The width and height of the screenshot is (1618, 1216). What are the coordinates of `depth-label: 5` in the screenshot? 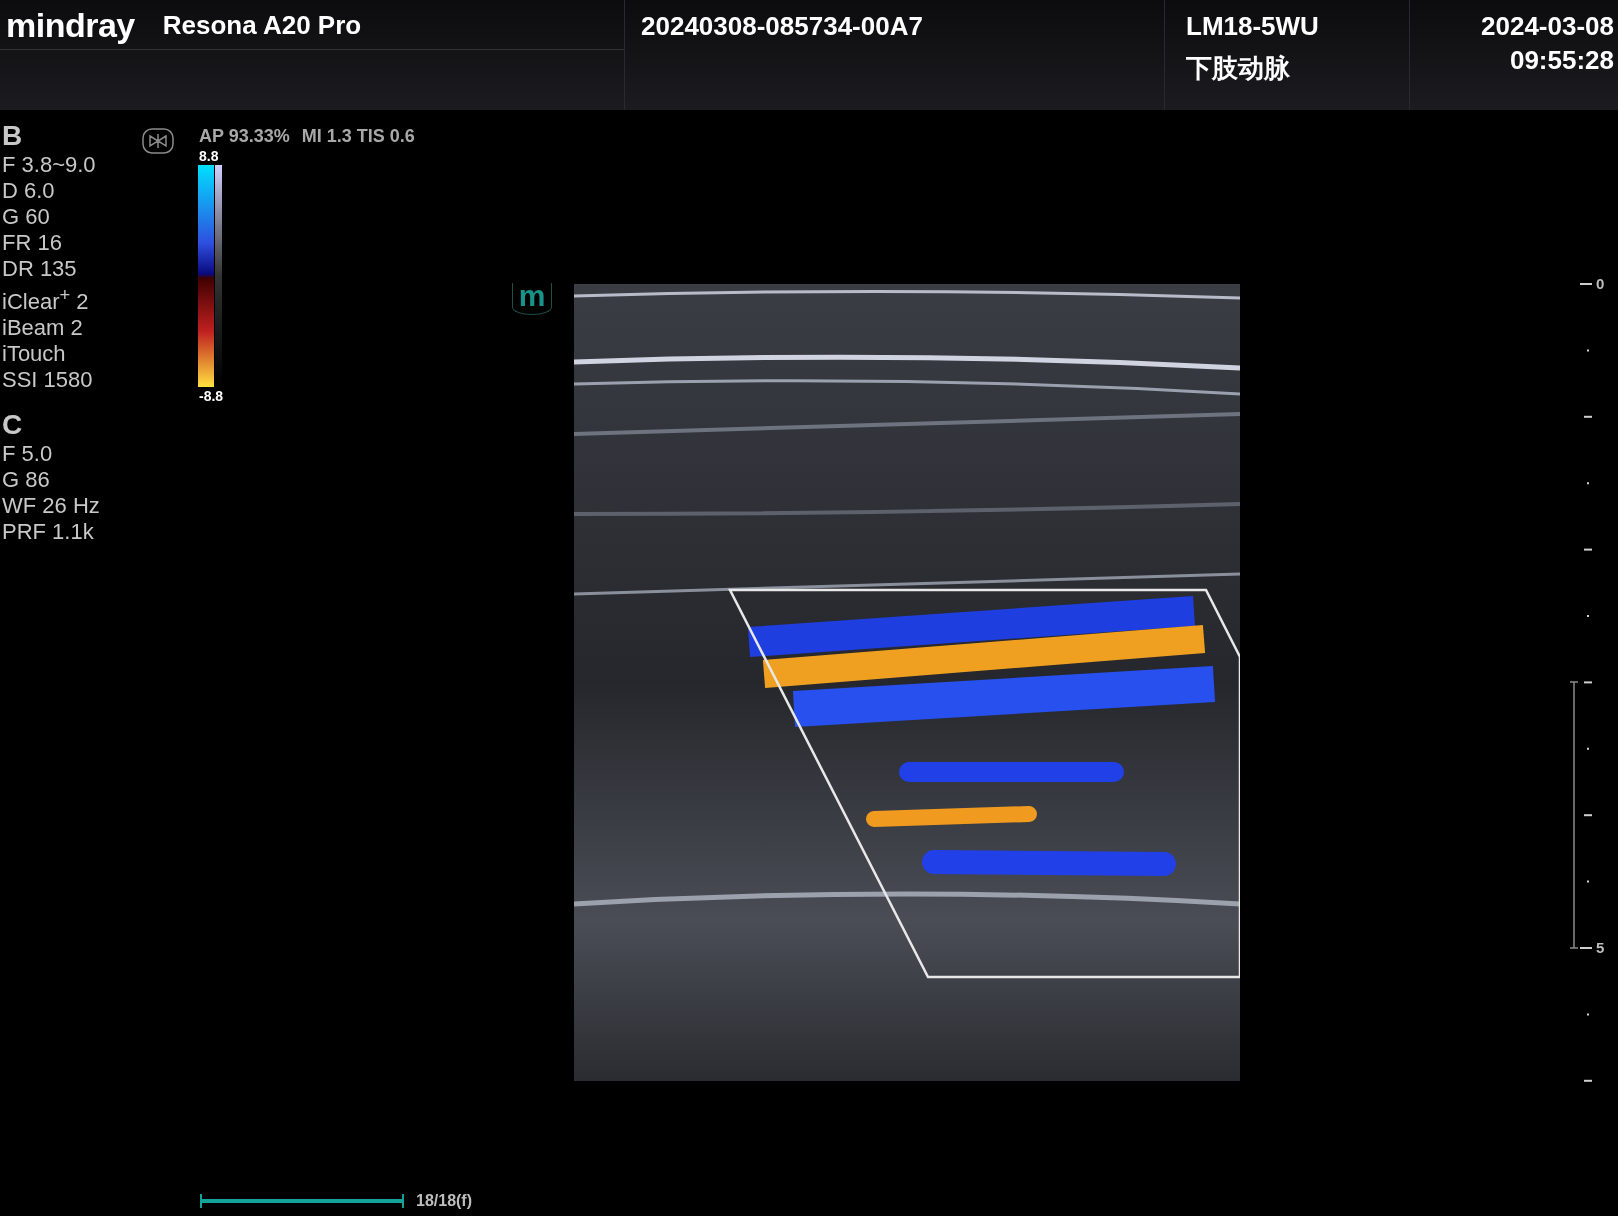 It's located at (1600, 948).